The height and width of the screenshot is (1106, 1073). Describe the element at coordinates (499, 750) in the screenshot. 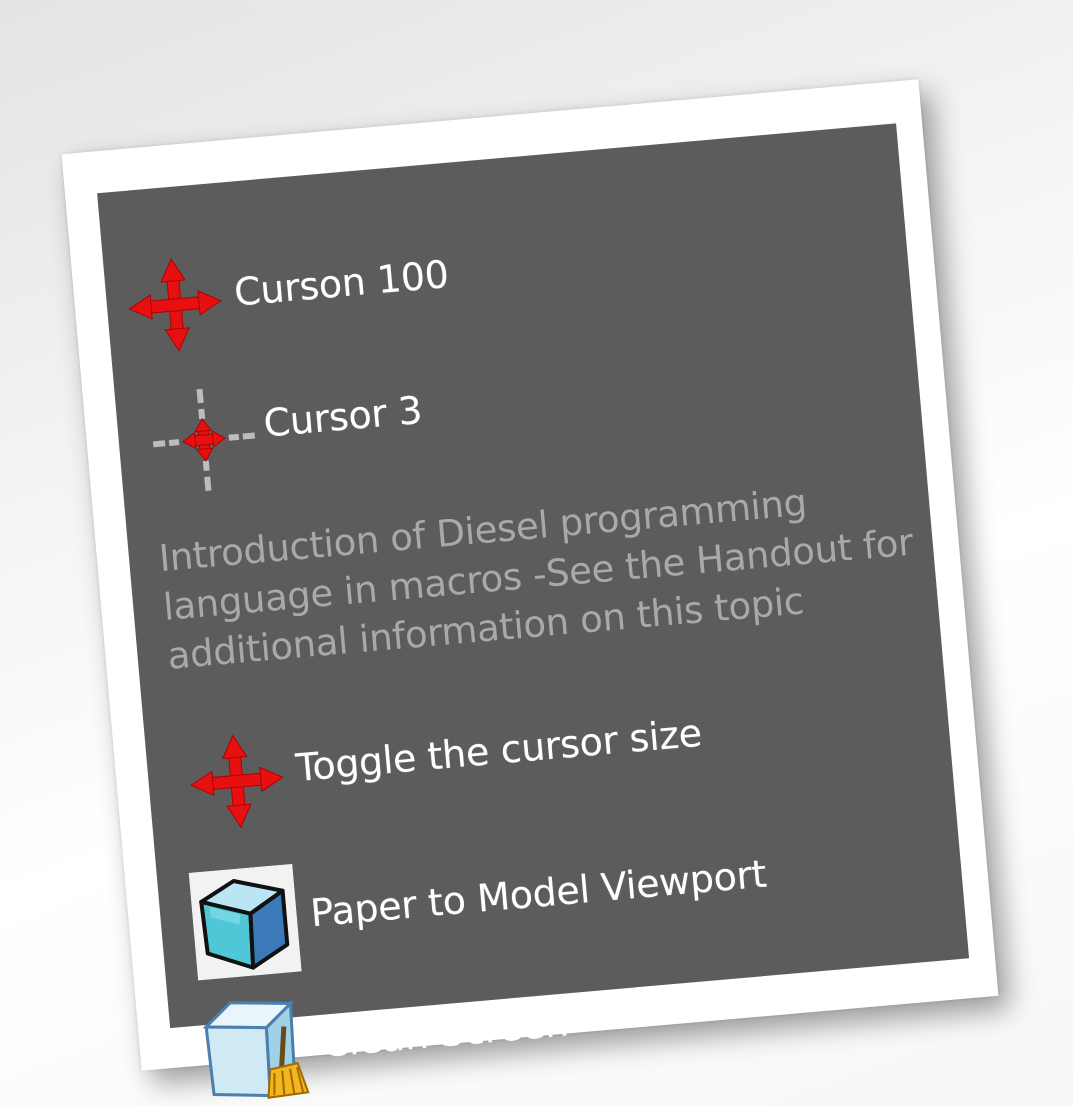

I see `menu-item-label: Toggle the cursor size` at that location.